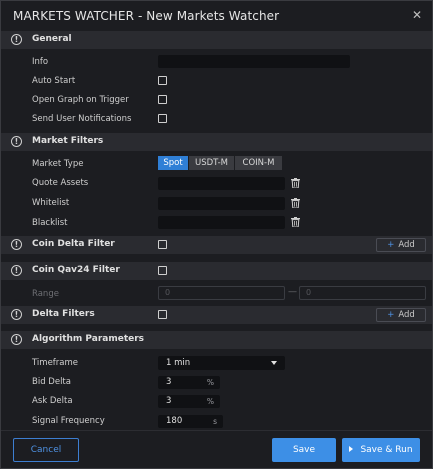  Describe the element at coordinates (174, 421) in the screenshot. I see `signal-frequency-value: 180` at that location.